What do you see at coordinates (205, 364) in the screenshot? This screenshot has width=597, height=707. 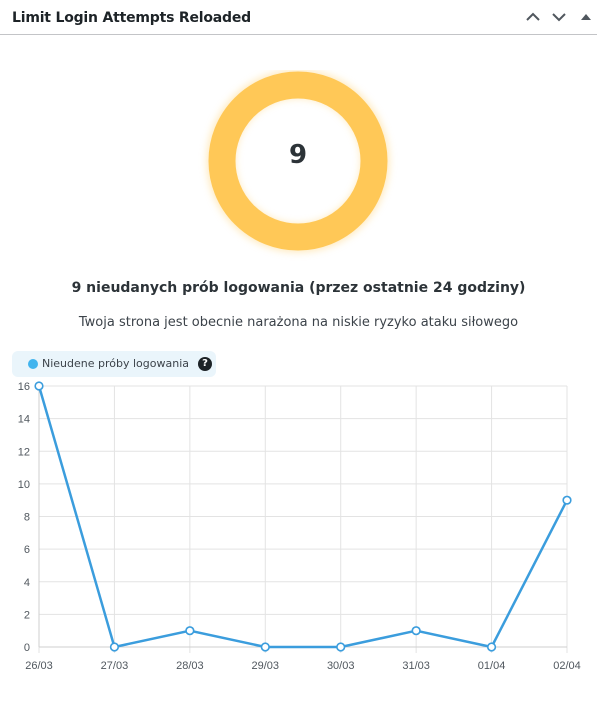 I see `help-icon: ?` at bounding box center [205, 364].